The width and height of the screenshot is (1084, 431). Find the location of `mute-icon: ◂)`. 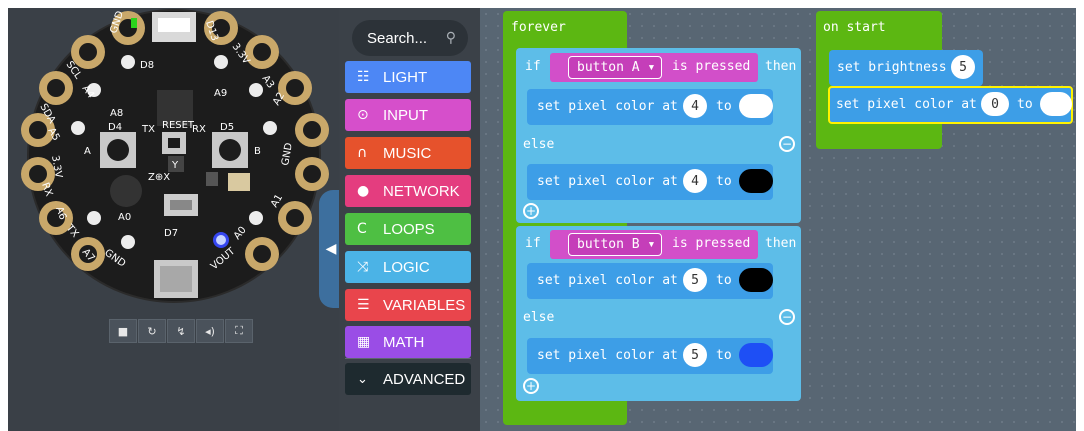

mute-icon: ◂) is located at coordinates (210, 331).